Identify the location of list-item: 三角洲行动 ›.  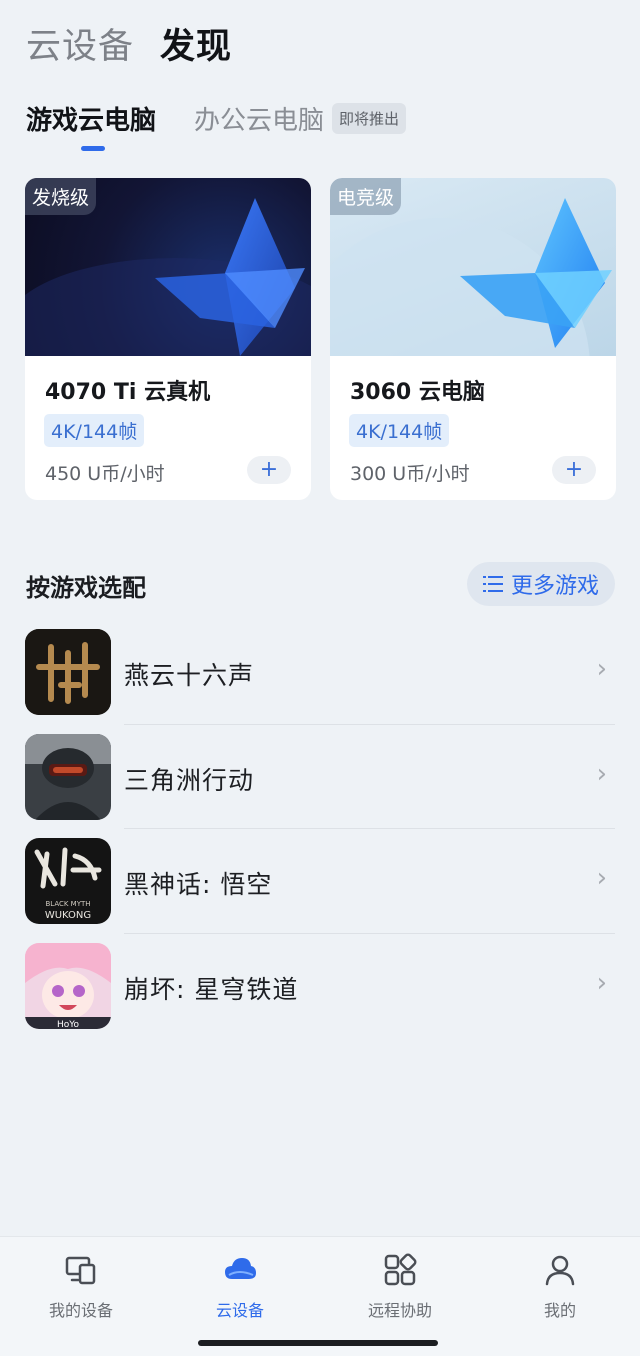
(320, 777).